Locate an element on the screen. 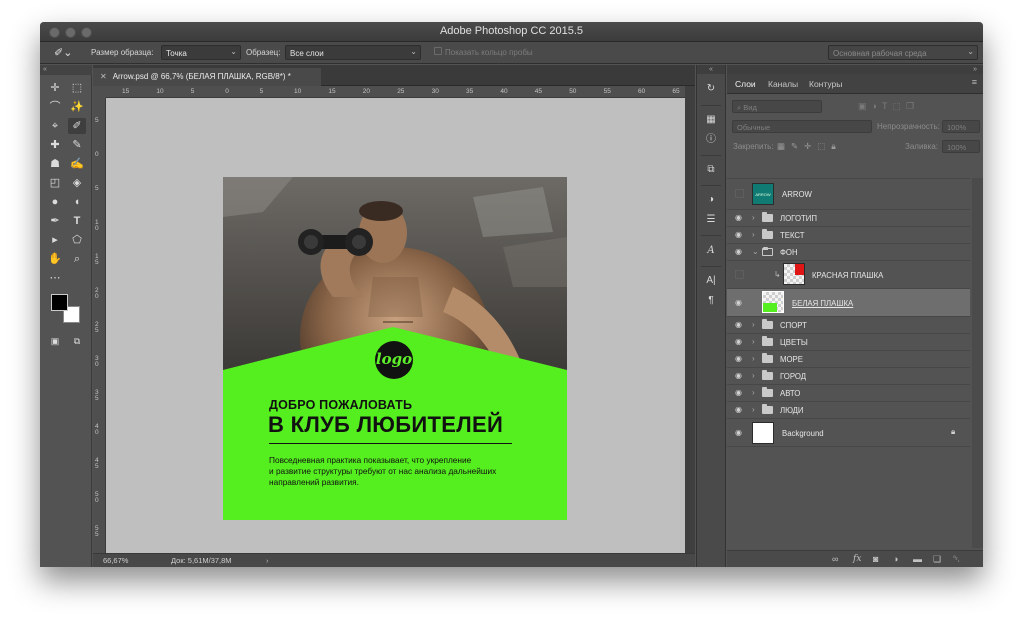 This screenshot has width=1024, height=626. chevron-down-icon: ⌄ is located at coordinates (755, 252).